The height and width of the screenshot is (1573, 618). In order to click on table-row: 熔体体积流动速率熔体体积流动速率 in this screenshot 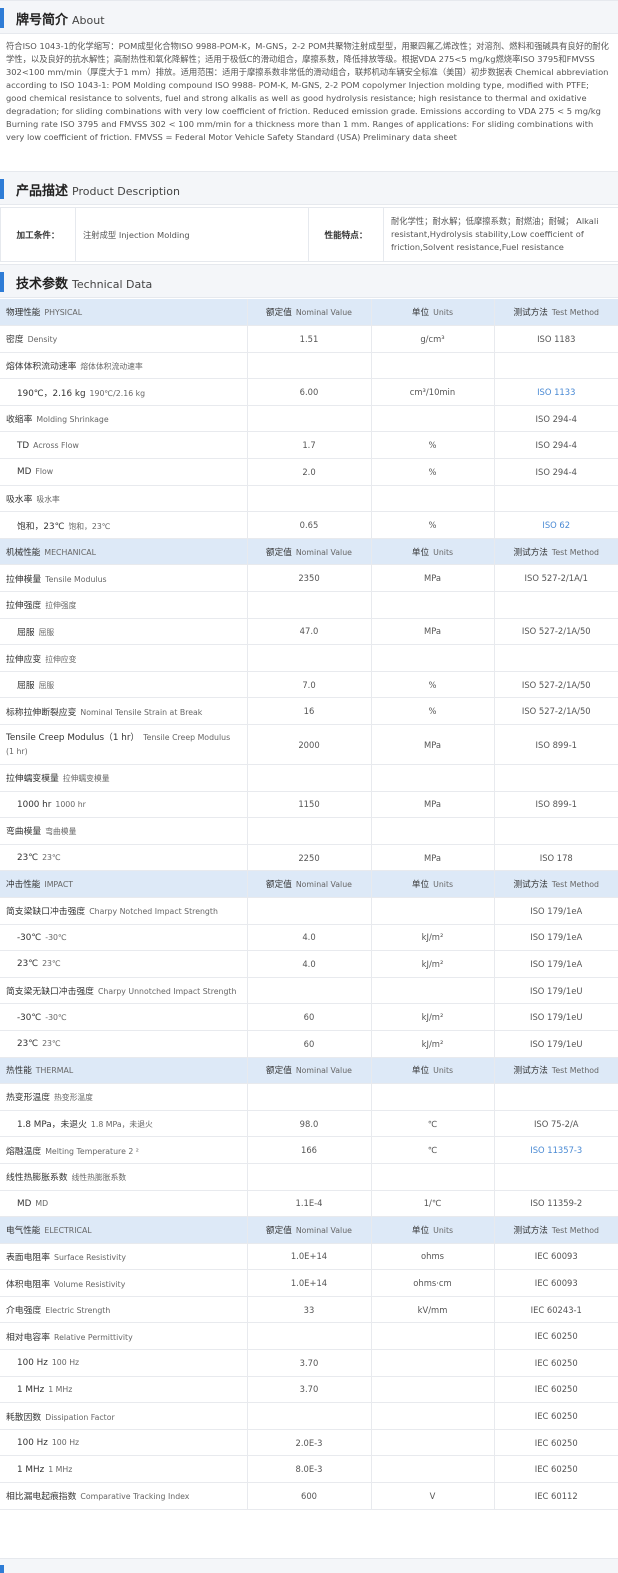, I will do `click(309, 365)`.